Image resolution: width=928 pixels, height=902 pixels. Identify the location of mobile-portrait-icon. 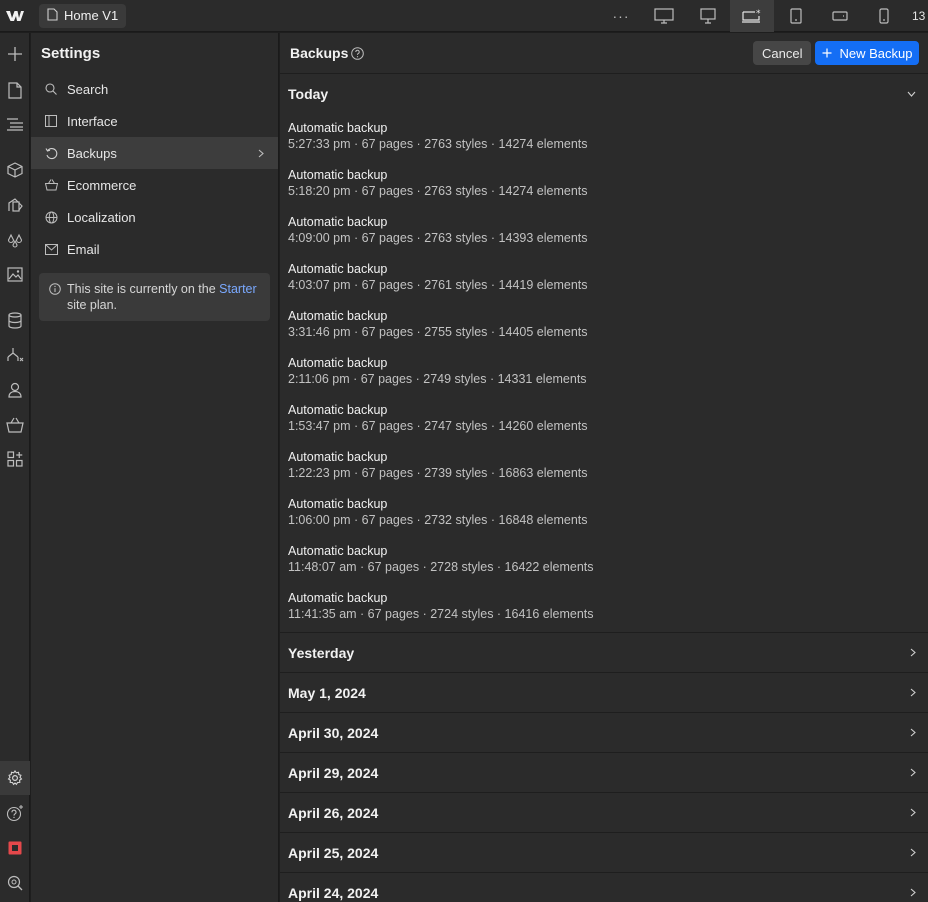
(884, 16).